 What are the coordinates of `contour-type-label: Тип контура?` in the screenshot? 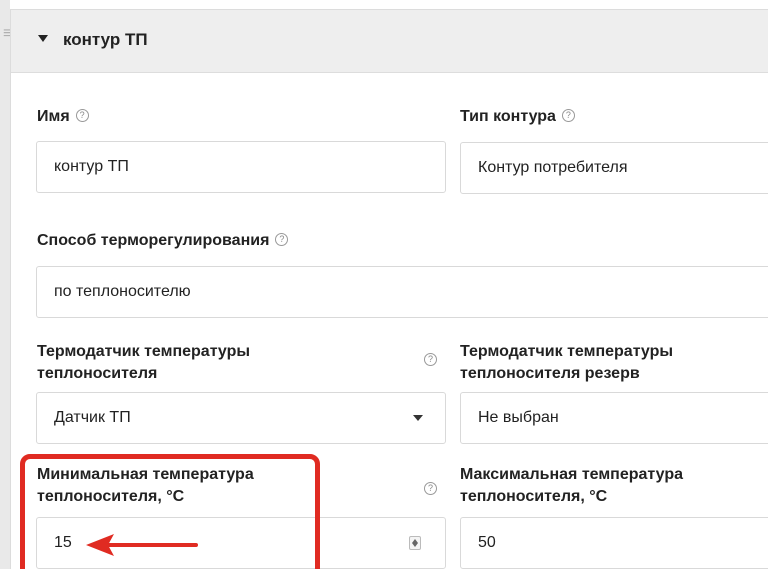 It's located at (517, 117).